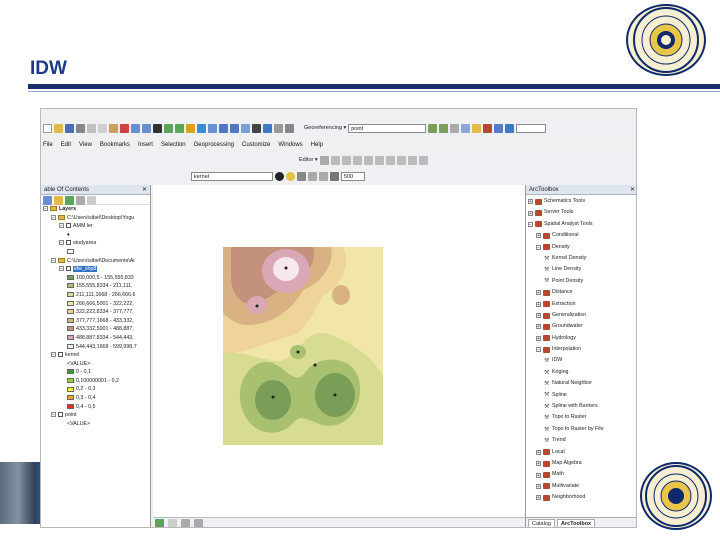 This screenshot has height=540, width=720. I want to click on tool-item: ⚒ Kriging, so click(581, 372).